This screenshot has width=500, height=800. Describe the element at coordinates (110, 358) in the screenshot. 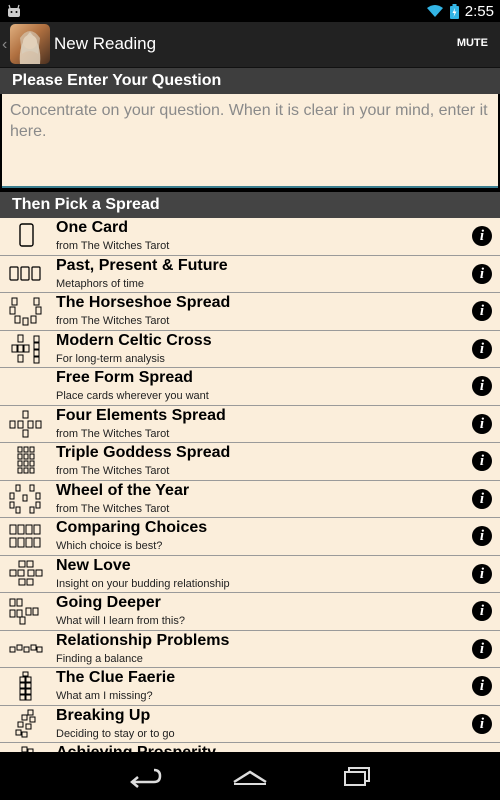

I see `spread-description: For long-term analysis` at that location.